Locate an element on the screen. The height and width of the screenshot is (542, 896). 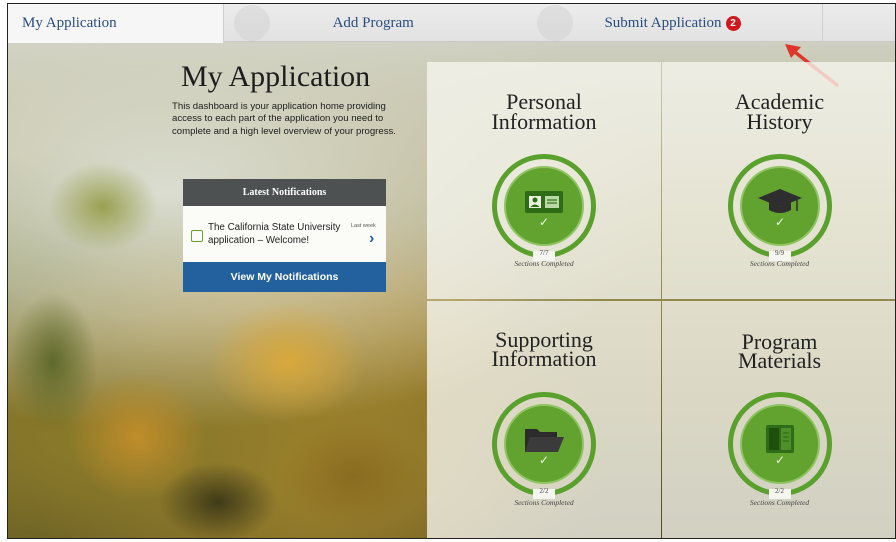
folder-icon is located at coordinates (544, 440).